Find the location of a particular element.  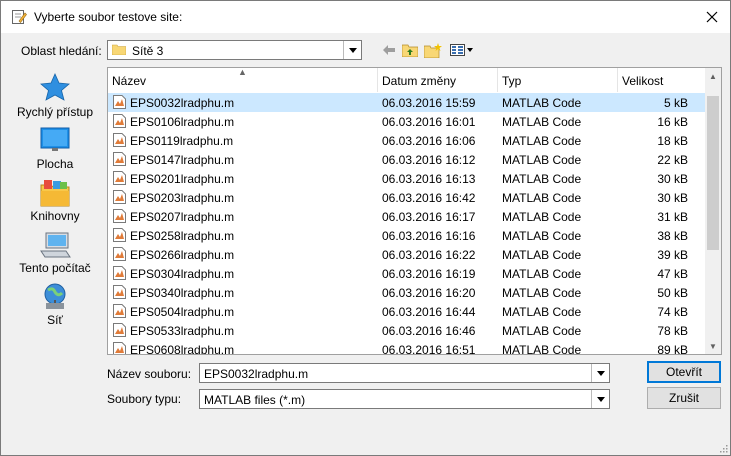

new-folder-icon is located at coordinates (433, 50).